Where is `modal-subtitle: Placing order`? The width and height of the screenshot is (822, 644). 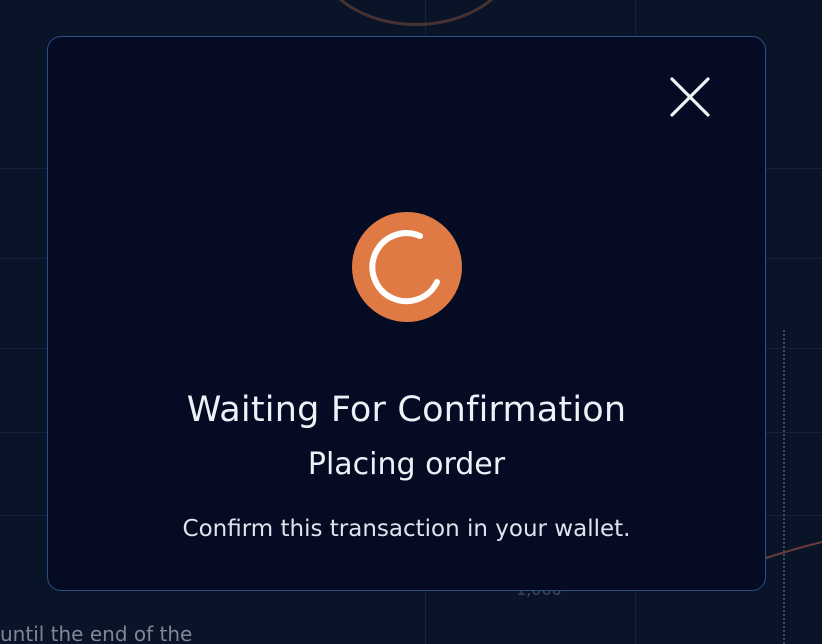 modal-subtitle: Placing order is located at coordinates (406, 464).